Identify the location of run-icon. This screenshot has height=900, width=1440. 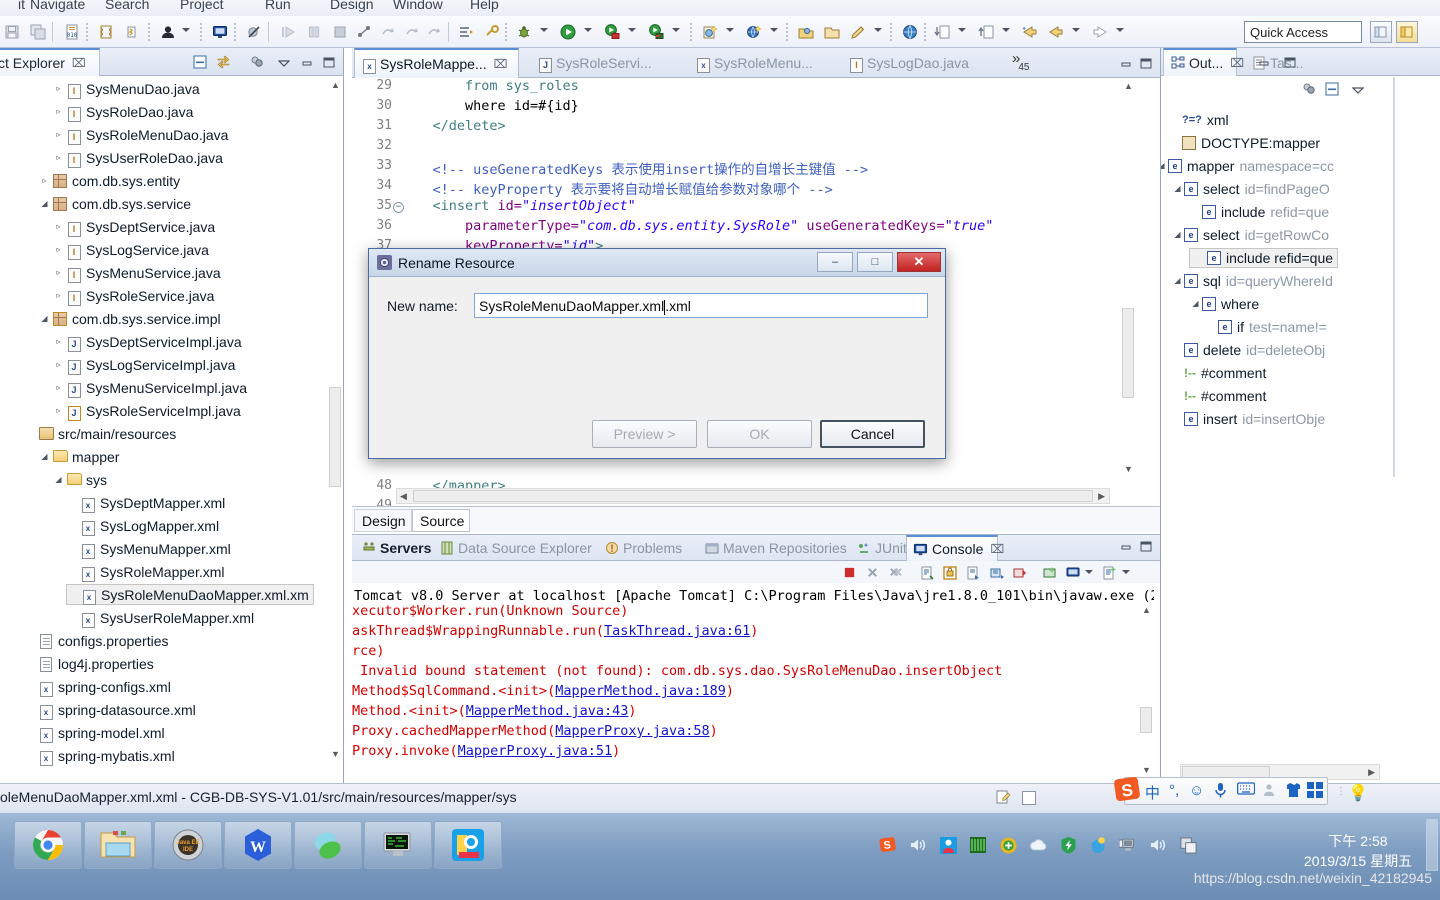
(568, 32).